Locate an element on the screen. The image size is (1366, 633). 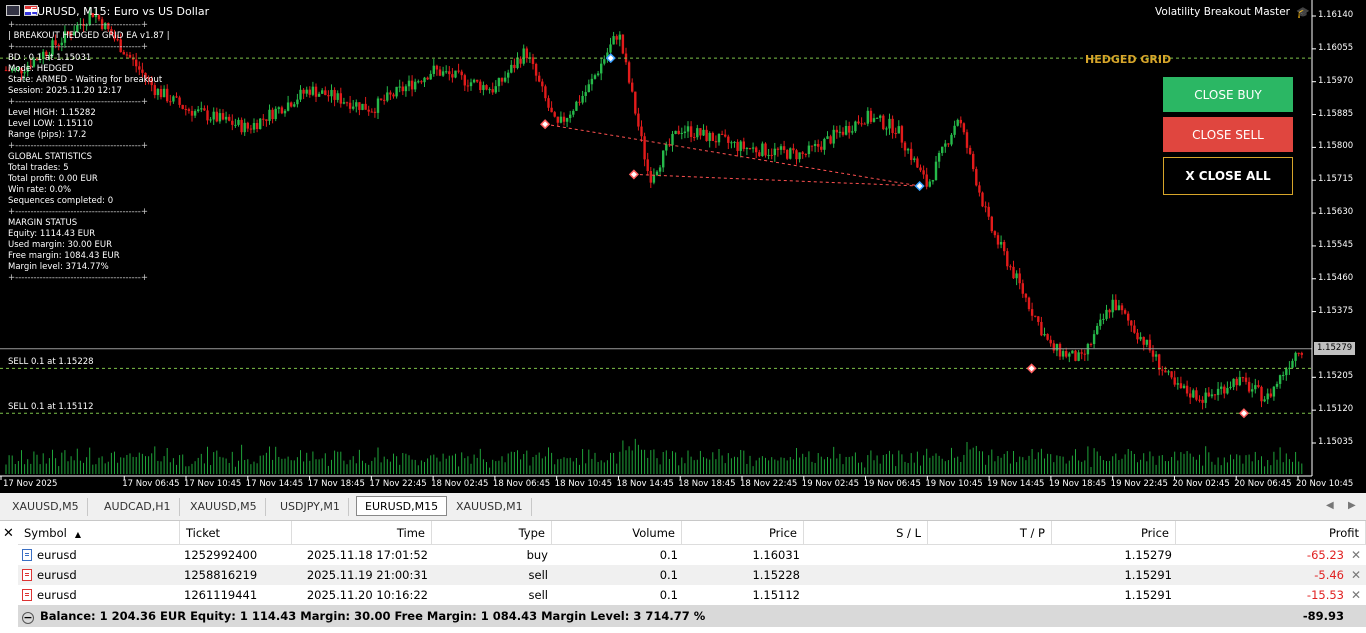
cell-cur: 1.15291 is located at coordinates (1114, 575).